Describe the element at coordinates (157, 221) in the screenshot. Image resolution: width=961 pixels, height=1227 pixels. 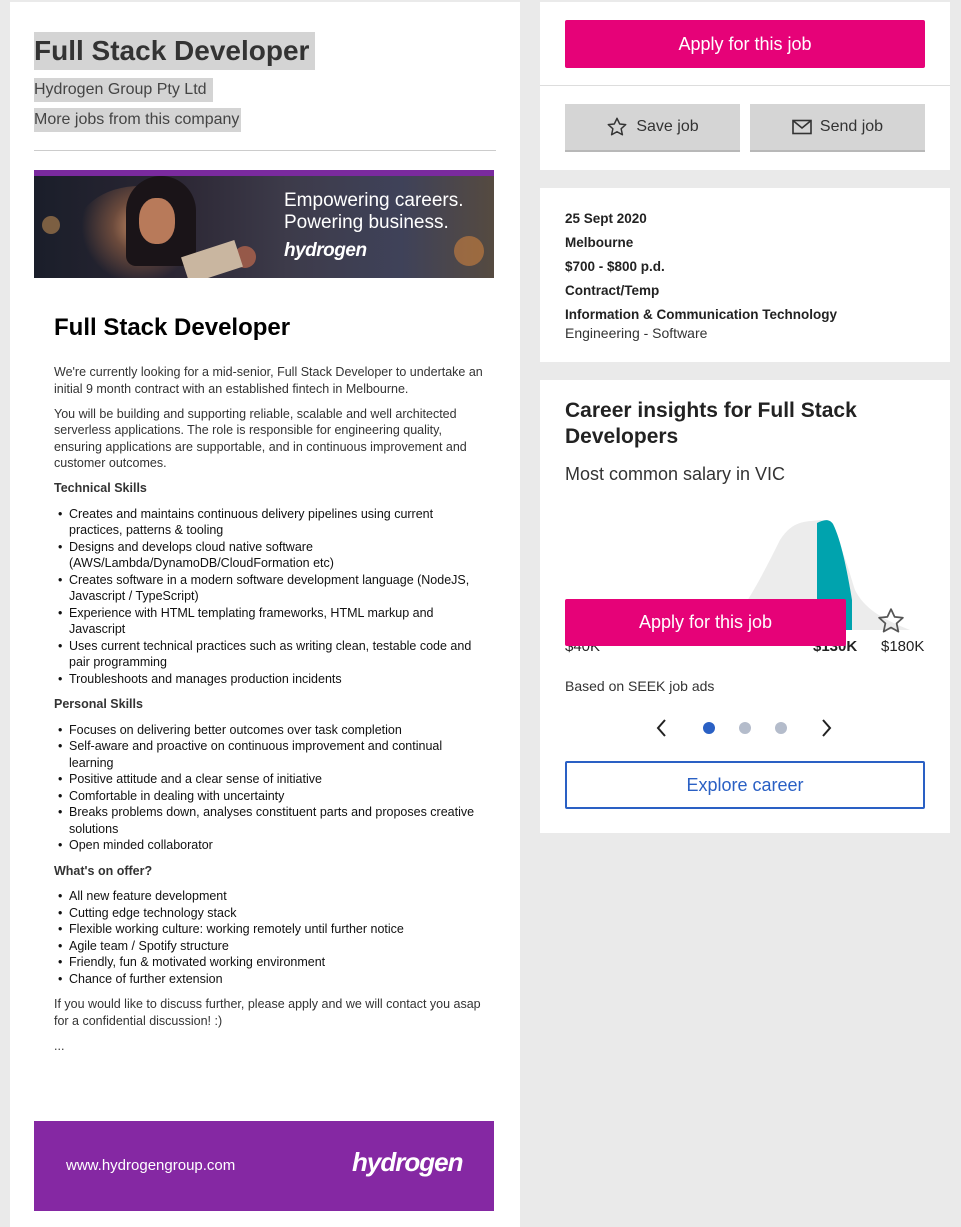
I see `banner-person-face` at that location.